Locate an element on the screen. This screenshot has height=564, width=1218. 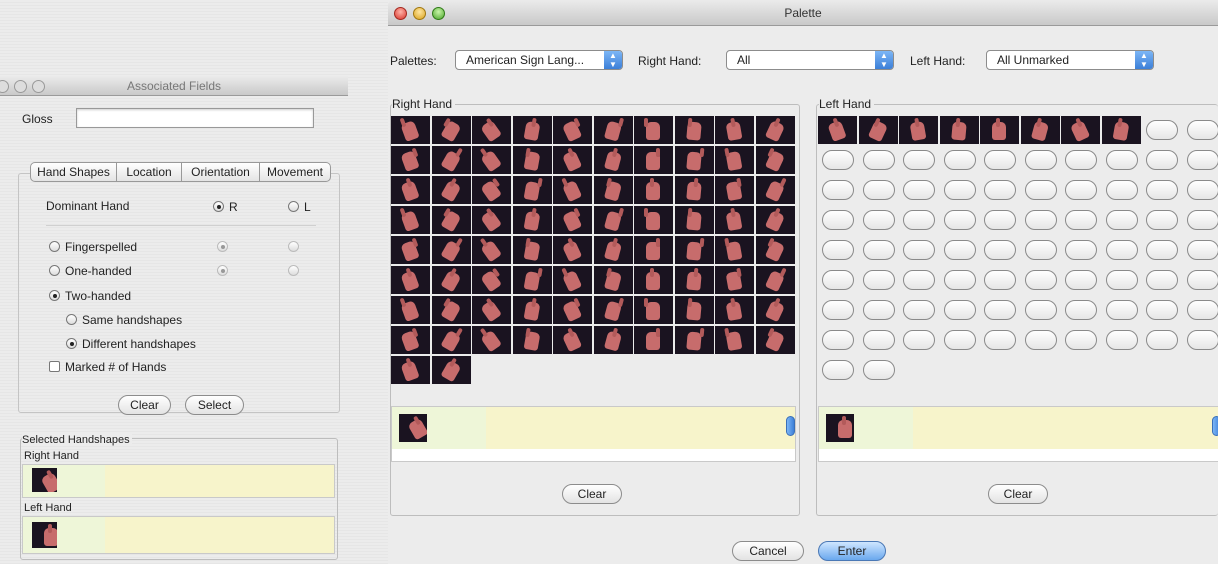
cancel-button: Cancel is located at coordinates (768, 551).